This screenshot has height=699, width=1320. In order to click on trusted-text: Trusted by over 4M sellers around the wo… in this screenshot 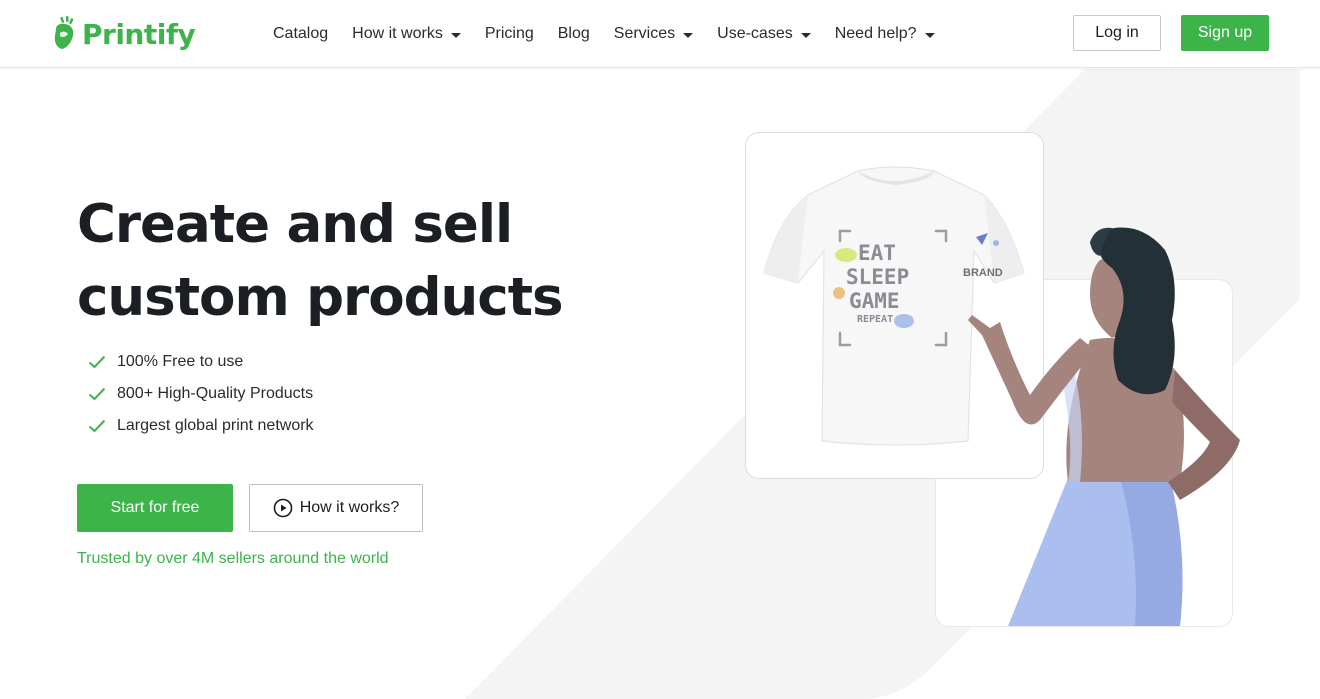, I will do `click(233, 558)`.